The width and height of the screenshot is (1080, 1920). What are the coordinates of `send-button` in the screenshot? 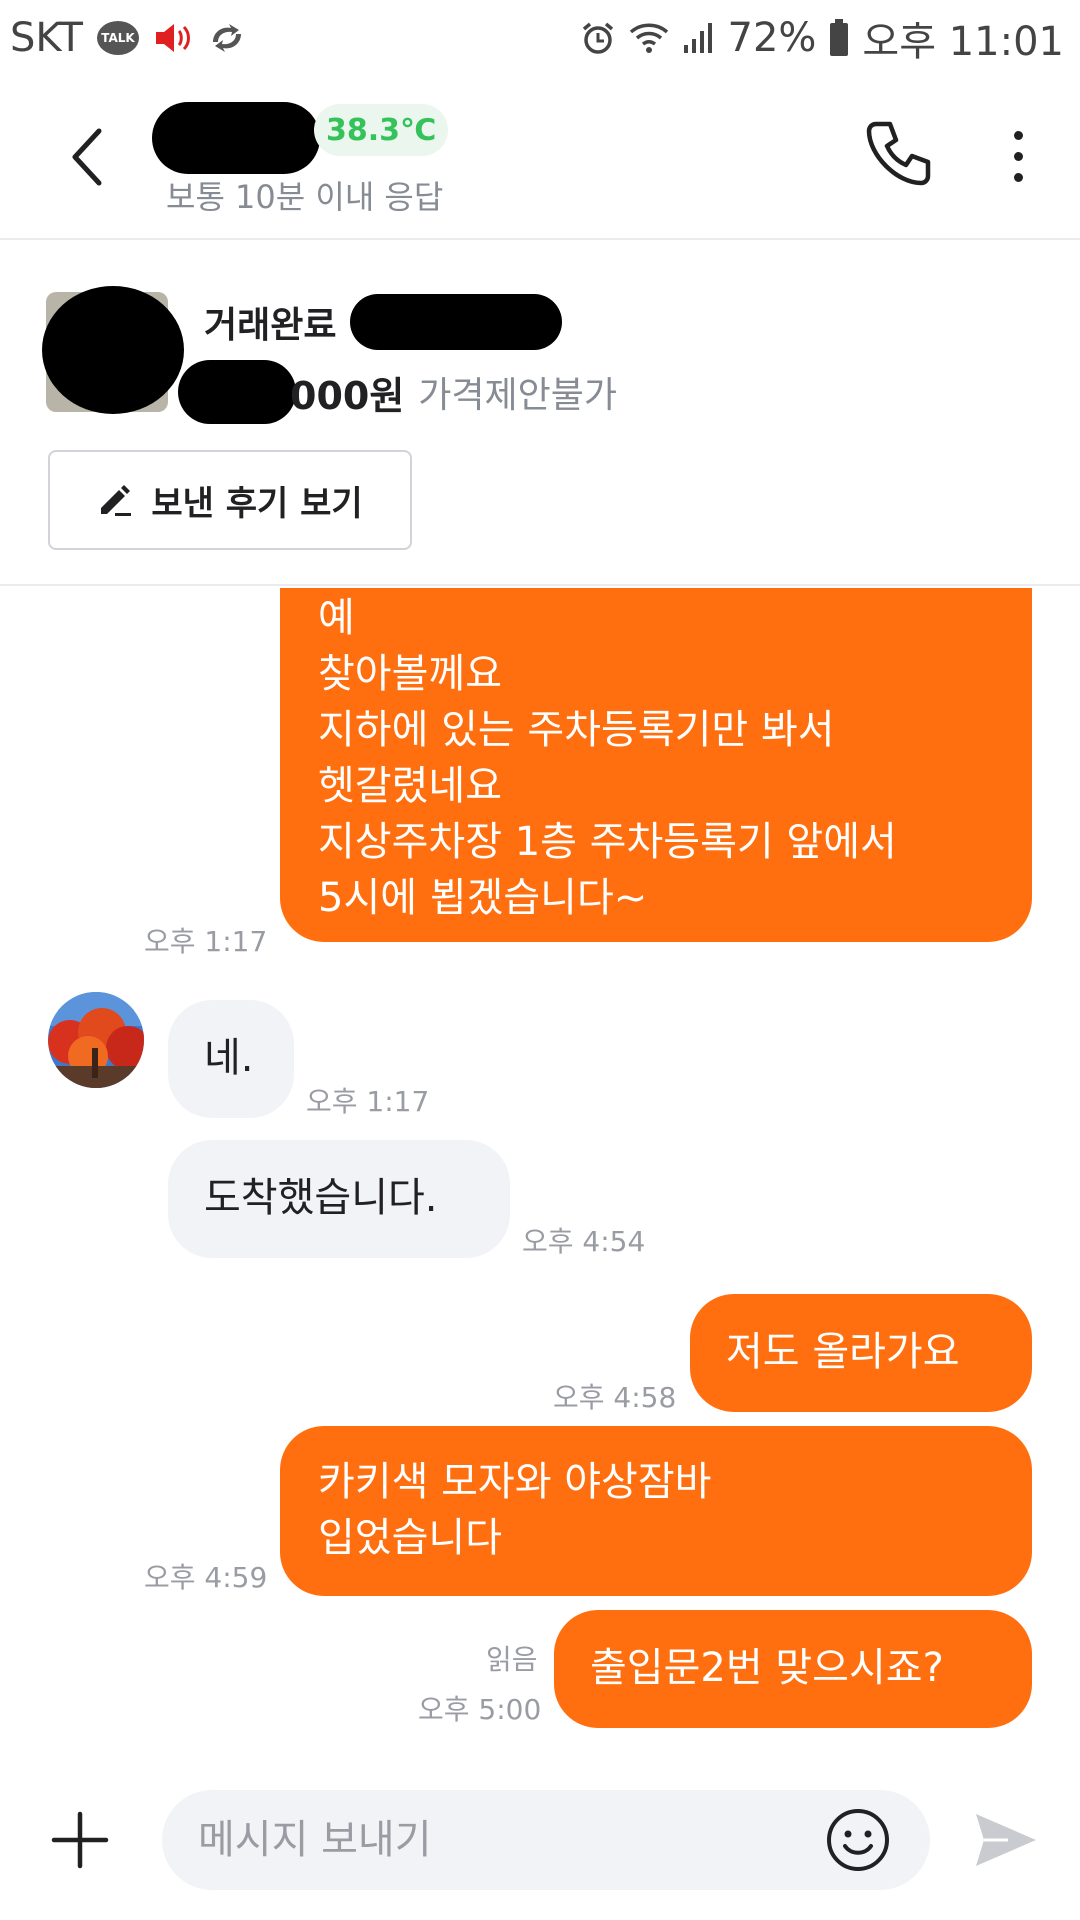 It's located at (1006, 1840).